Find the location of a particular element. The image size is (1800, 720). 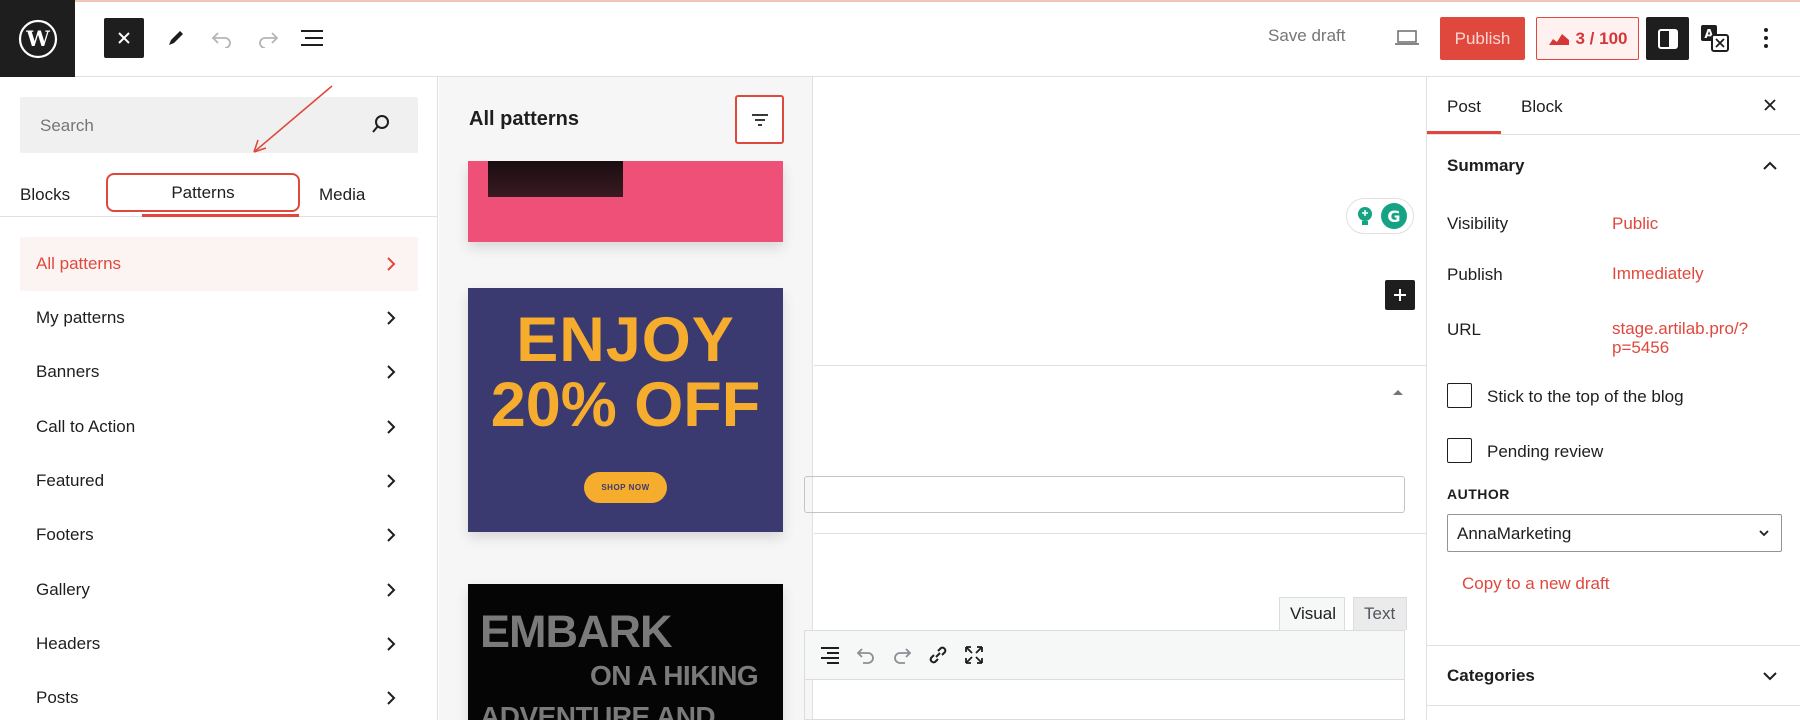

classic-editor-body is located at coordinates (1104, 700).